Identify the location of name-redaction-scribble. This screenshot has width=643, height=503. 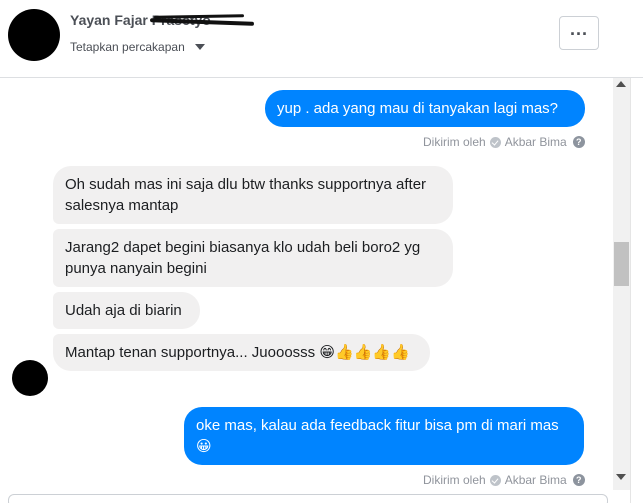
(202, 22).